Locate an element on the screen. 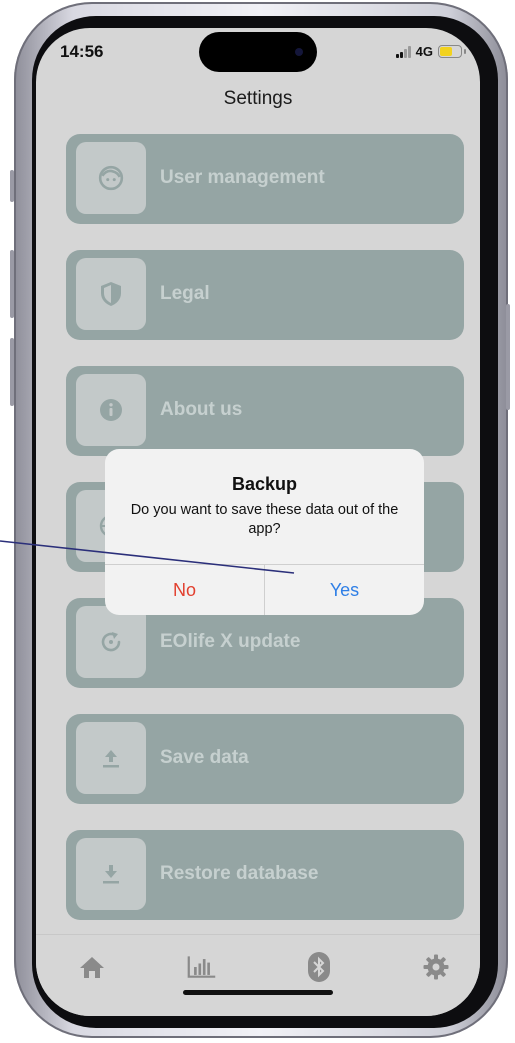 This screenshot has width=515, height=1043. annotation-pointer-line is located at coordinates (147, 557).